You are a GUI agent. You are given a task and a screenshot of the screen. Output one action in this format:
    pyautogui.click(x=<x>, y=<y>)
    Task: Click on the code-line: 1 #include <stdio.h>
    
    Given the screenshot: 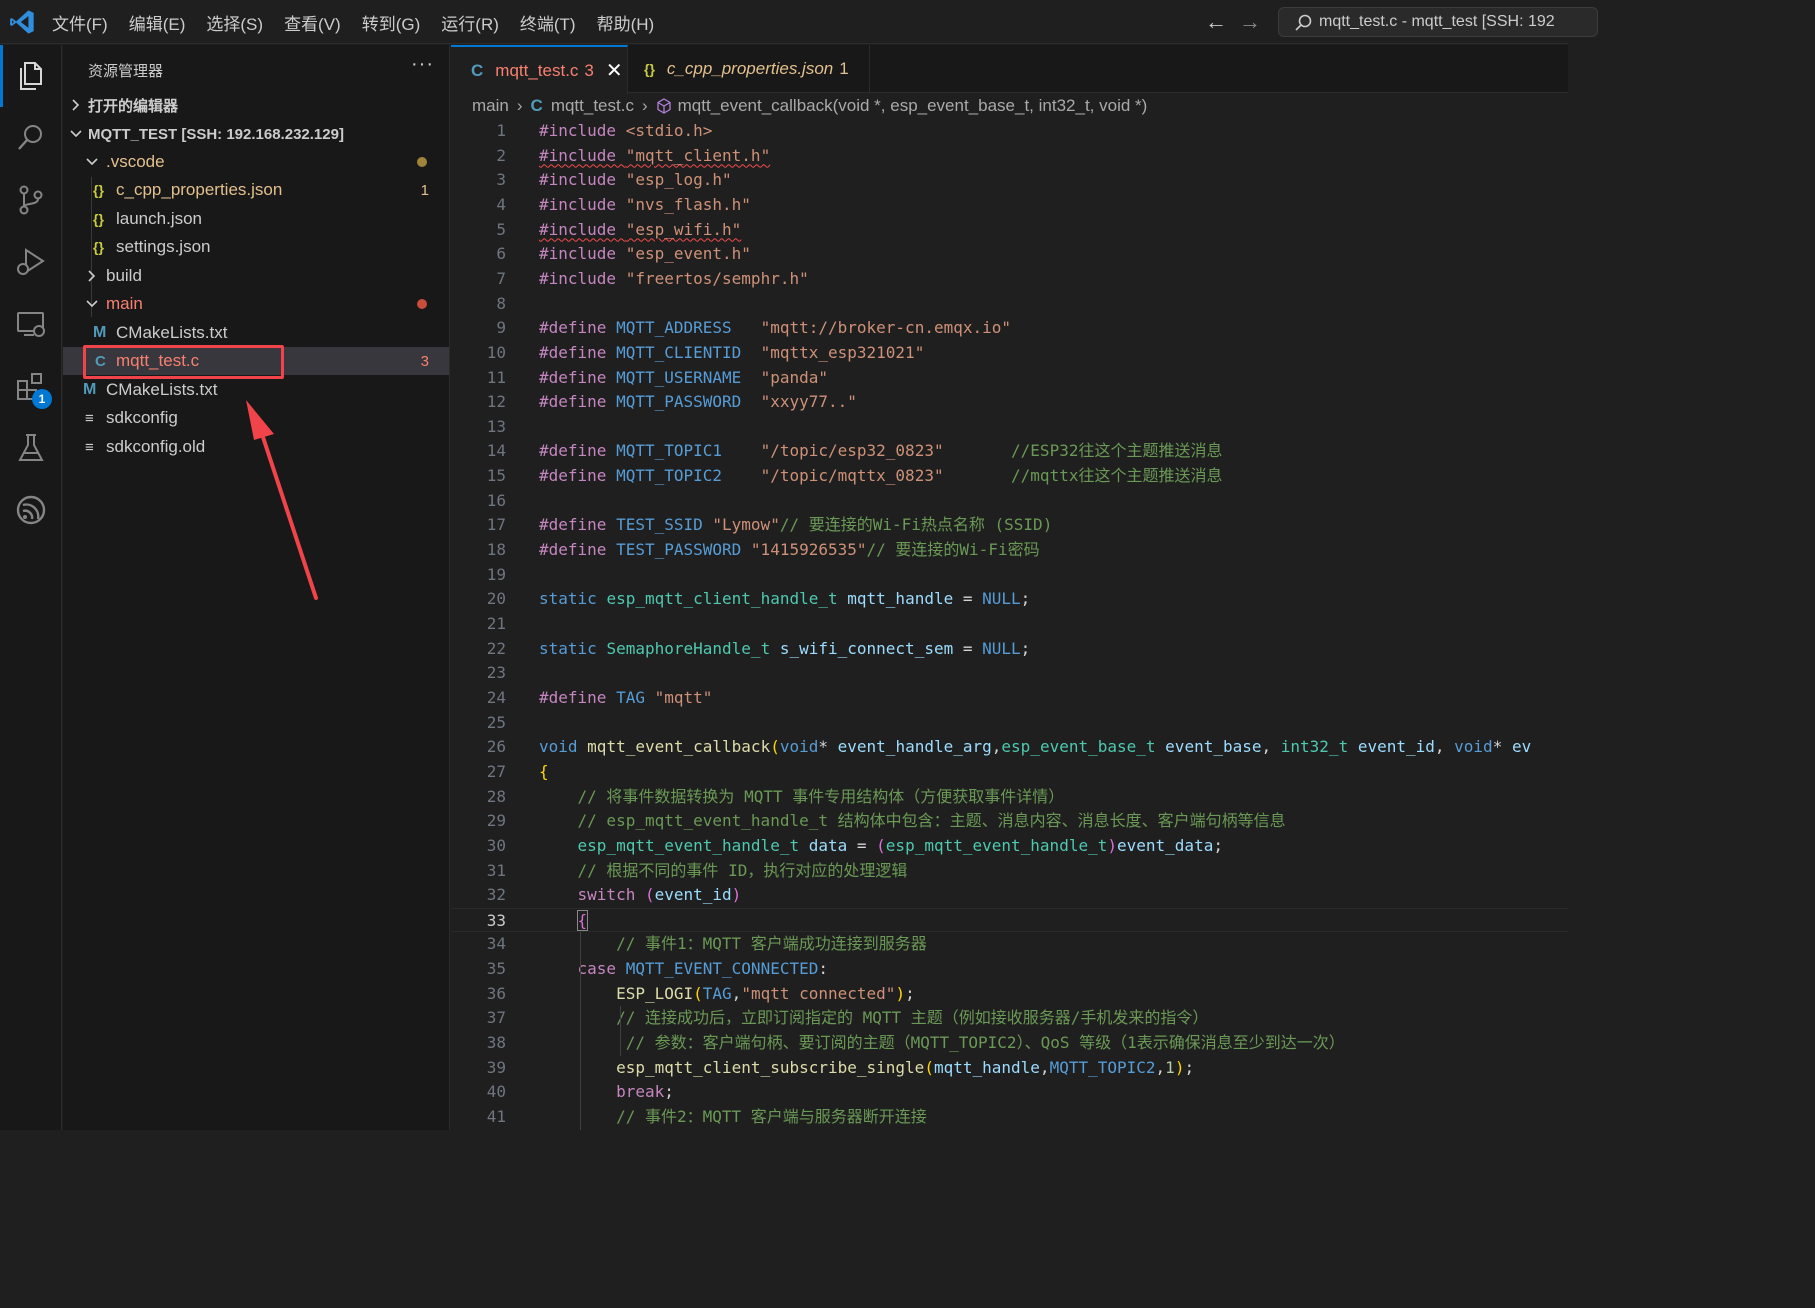 What is the action you would take?
    pyautogui.click(x=1009, y=131)
    